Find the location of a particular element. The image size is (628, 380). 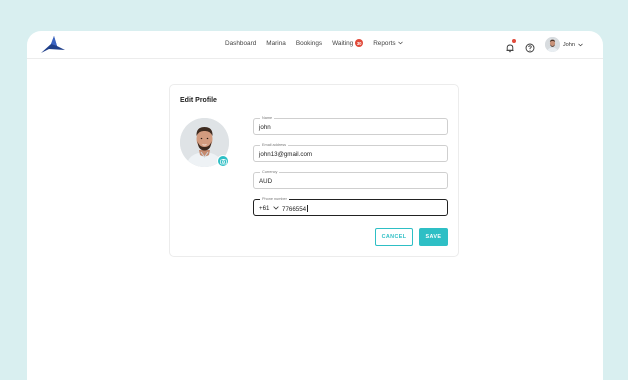

header-actions: John is located at coordinates (544, 44).